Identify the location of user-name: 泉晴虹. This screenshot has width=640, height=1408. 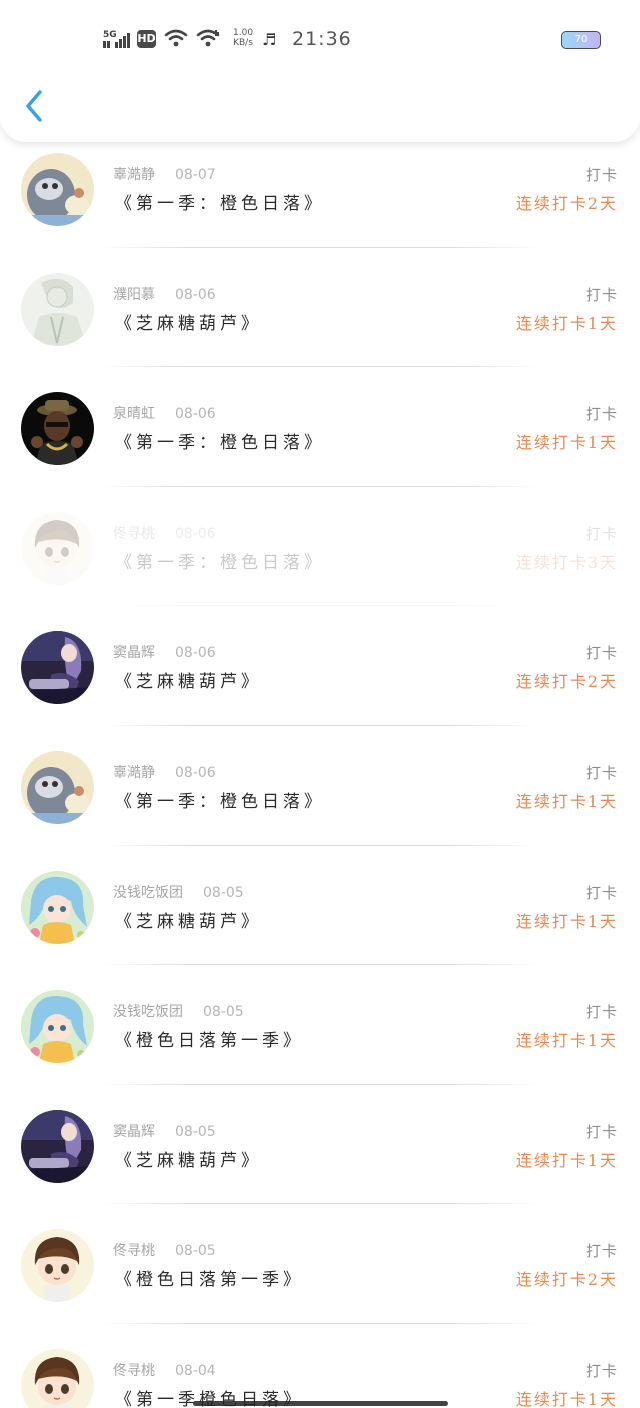
(134, 414).